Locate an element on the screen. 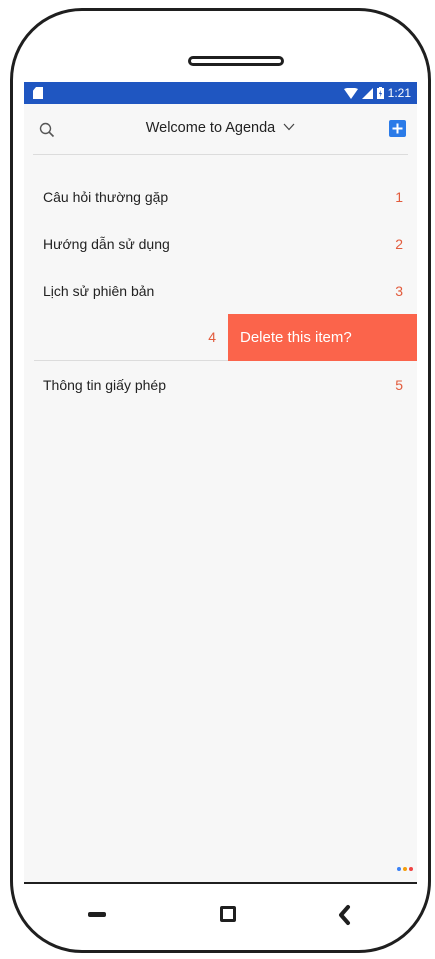 Image resolution: width=435 pixels, height=959 pixels. list-item: Lịch sử phiên bản 3 is located at coordinates (220, 290).